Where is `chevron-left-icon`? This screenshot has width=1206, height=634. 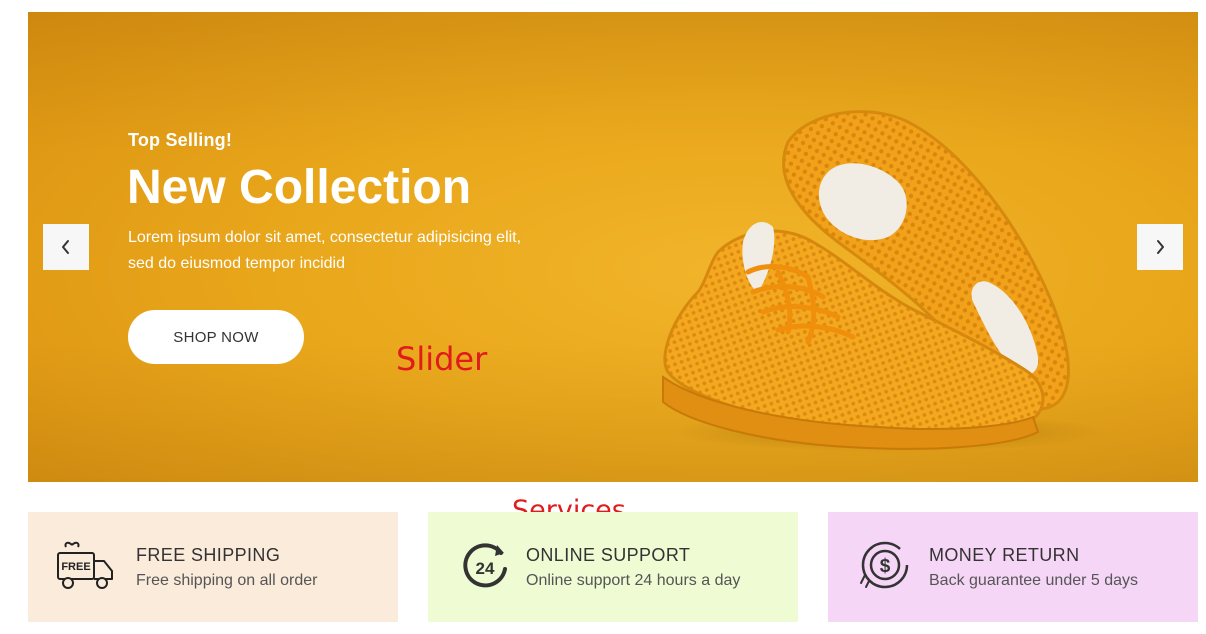
chevron-left-icon is located at coordinates (65, 247).